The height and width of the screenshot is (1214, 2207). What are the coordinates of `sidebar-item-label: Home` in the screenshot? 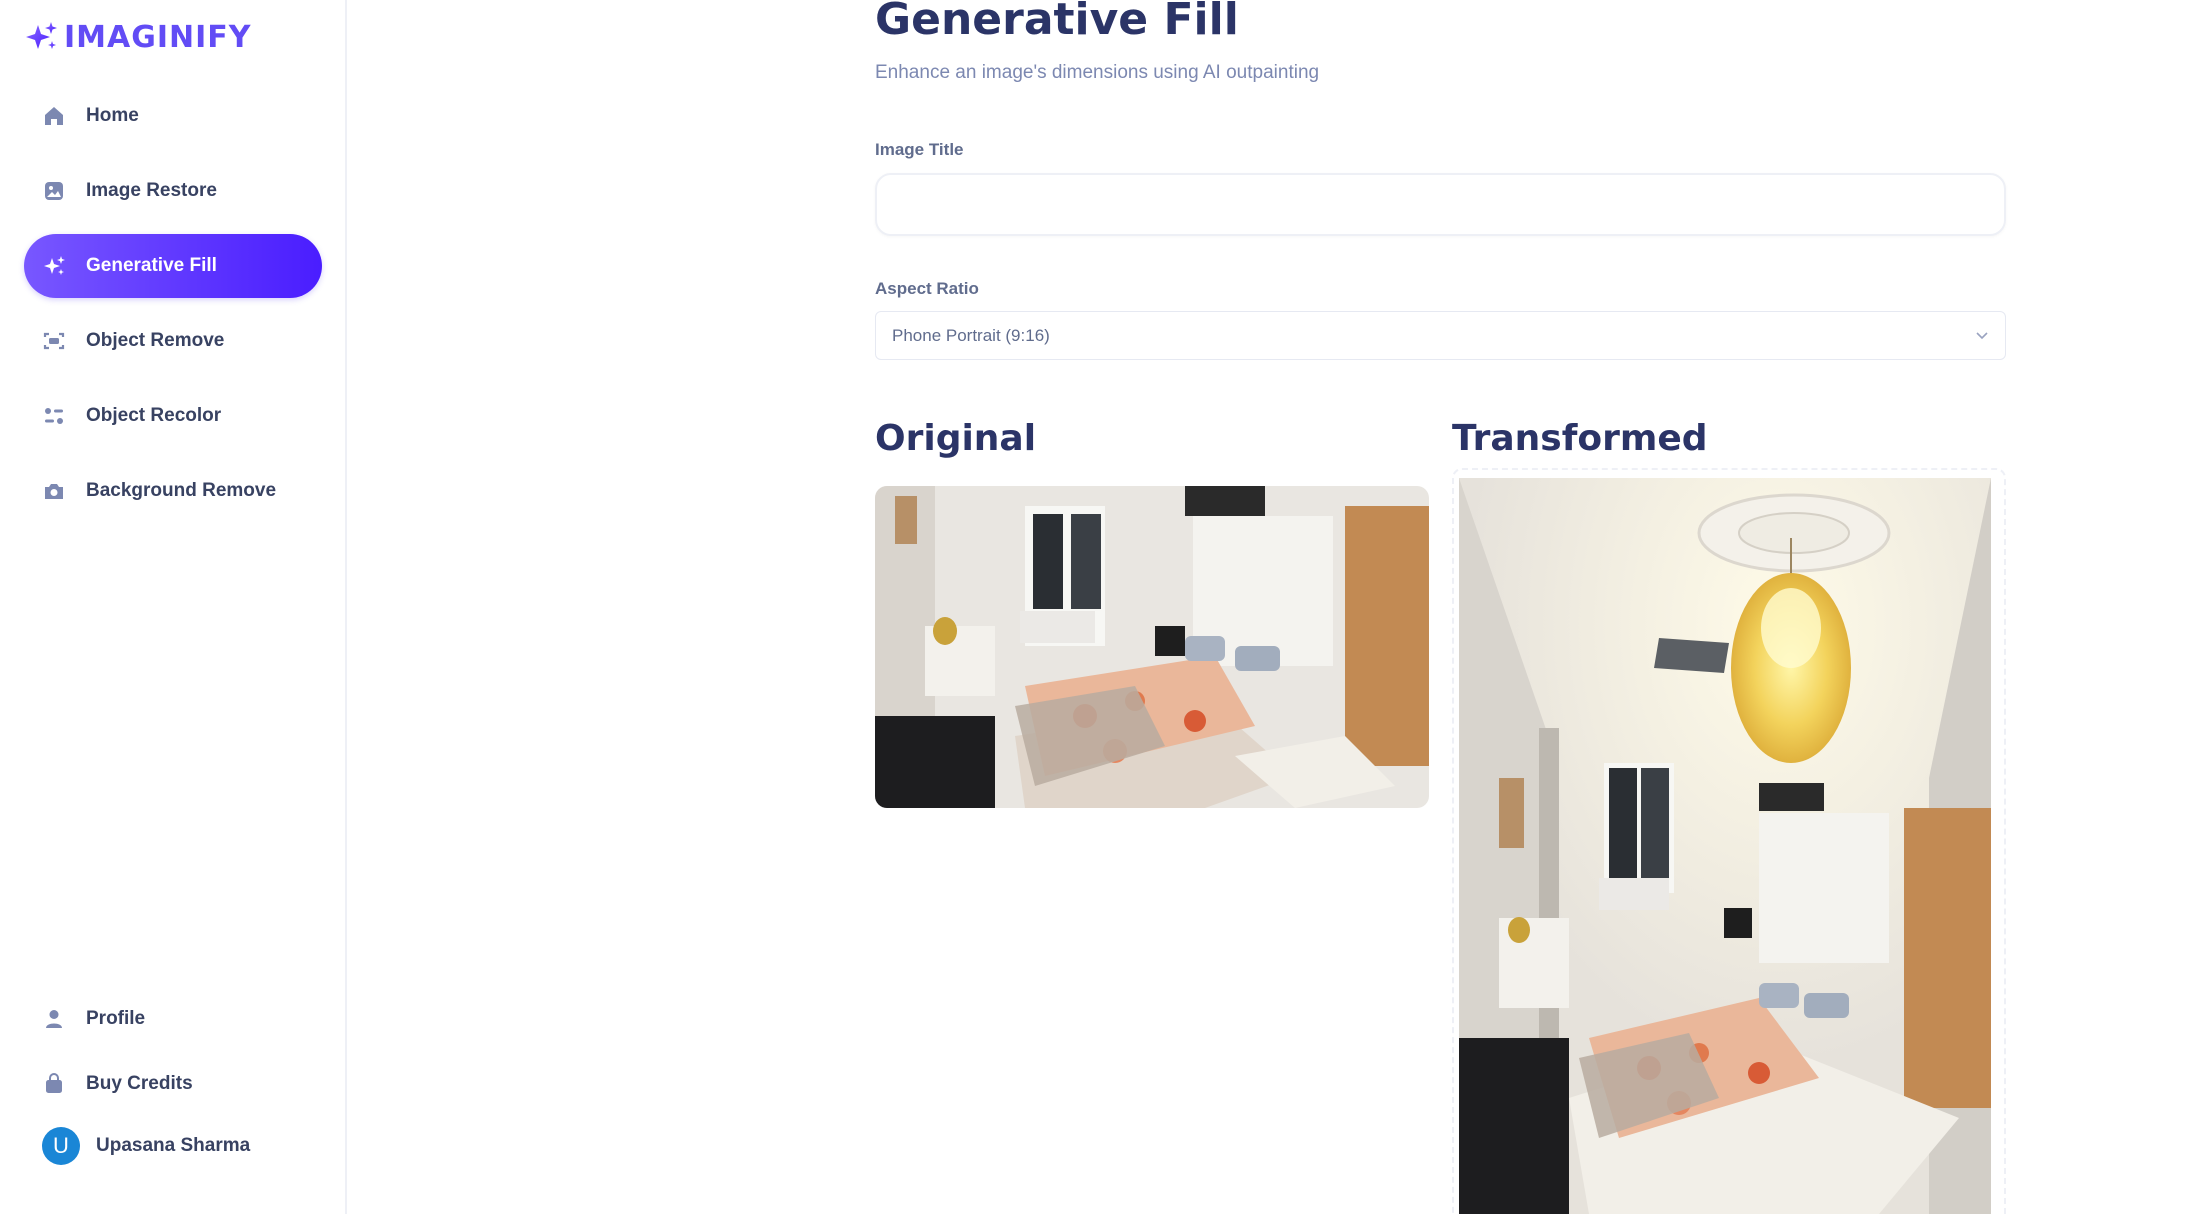 It's located at (112, 115).